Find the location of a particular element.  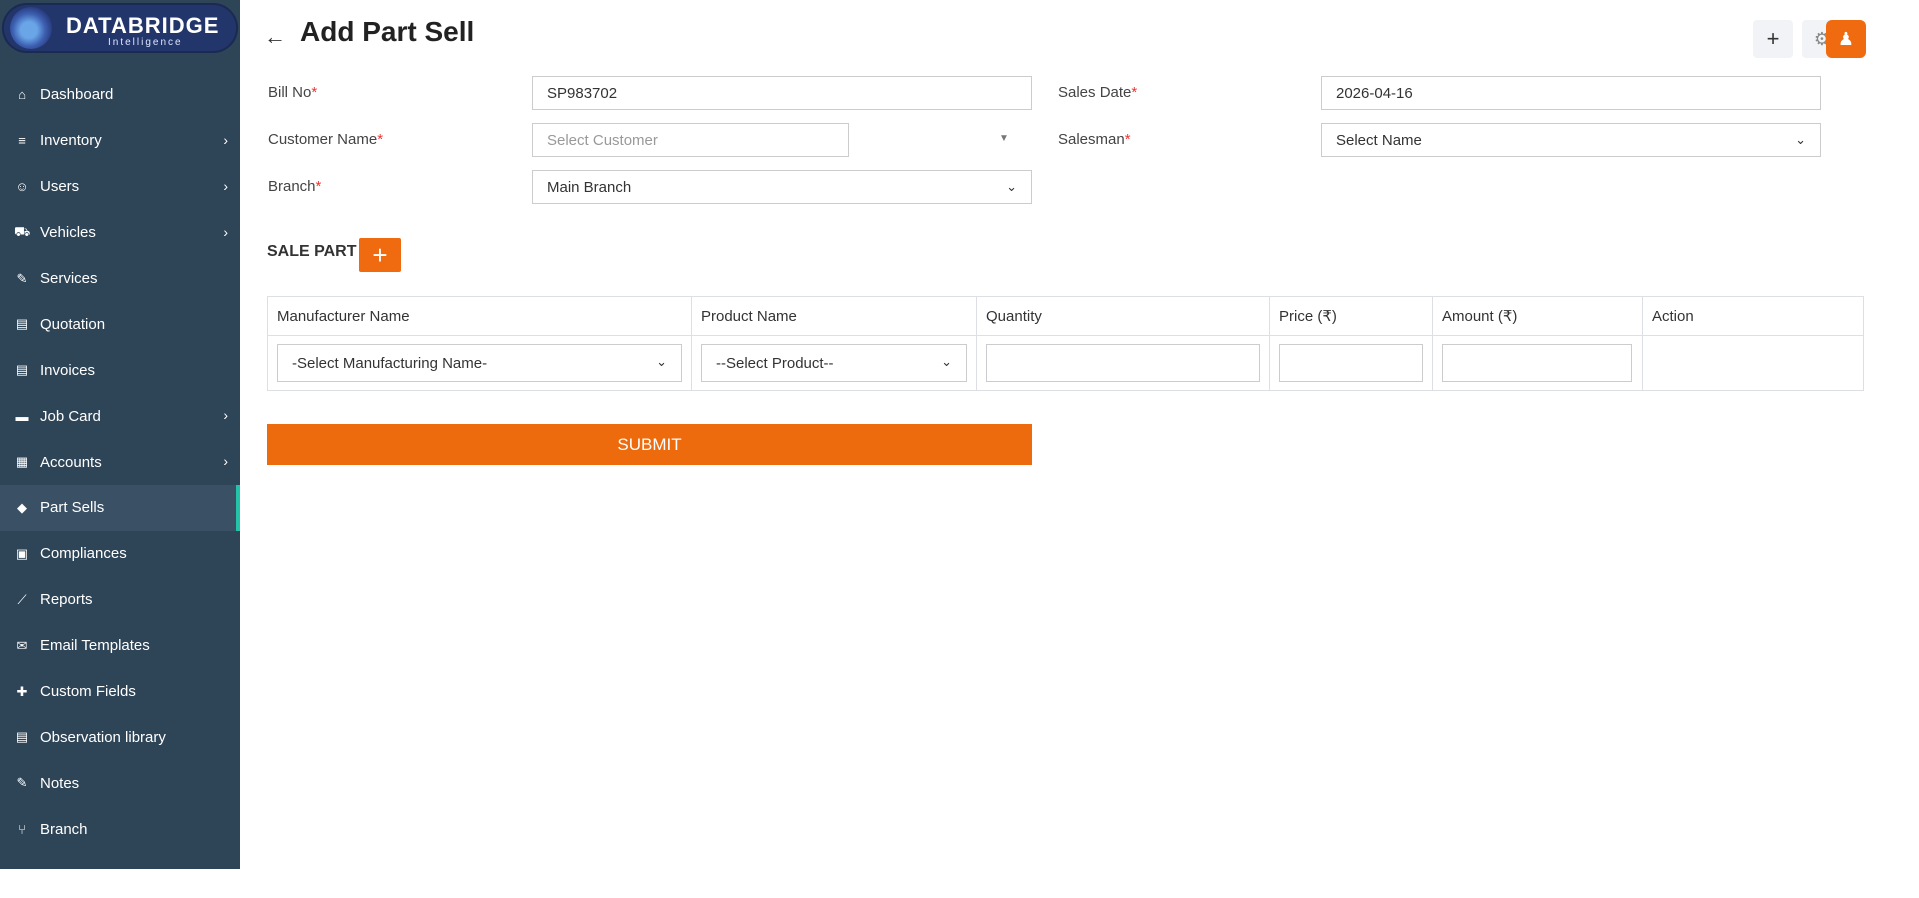

branch-label: Branch* is located at coordinates (295, 186).